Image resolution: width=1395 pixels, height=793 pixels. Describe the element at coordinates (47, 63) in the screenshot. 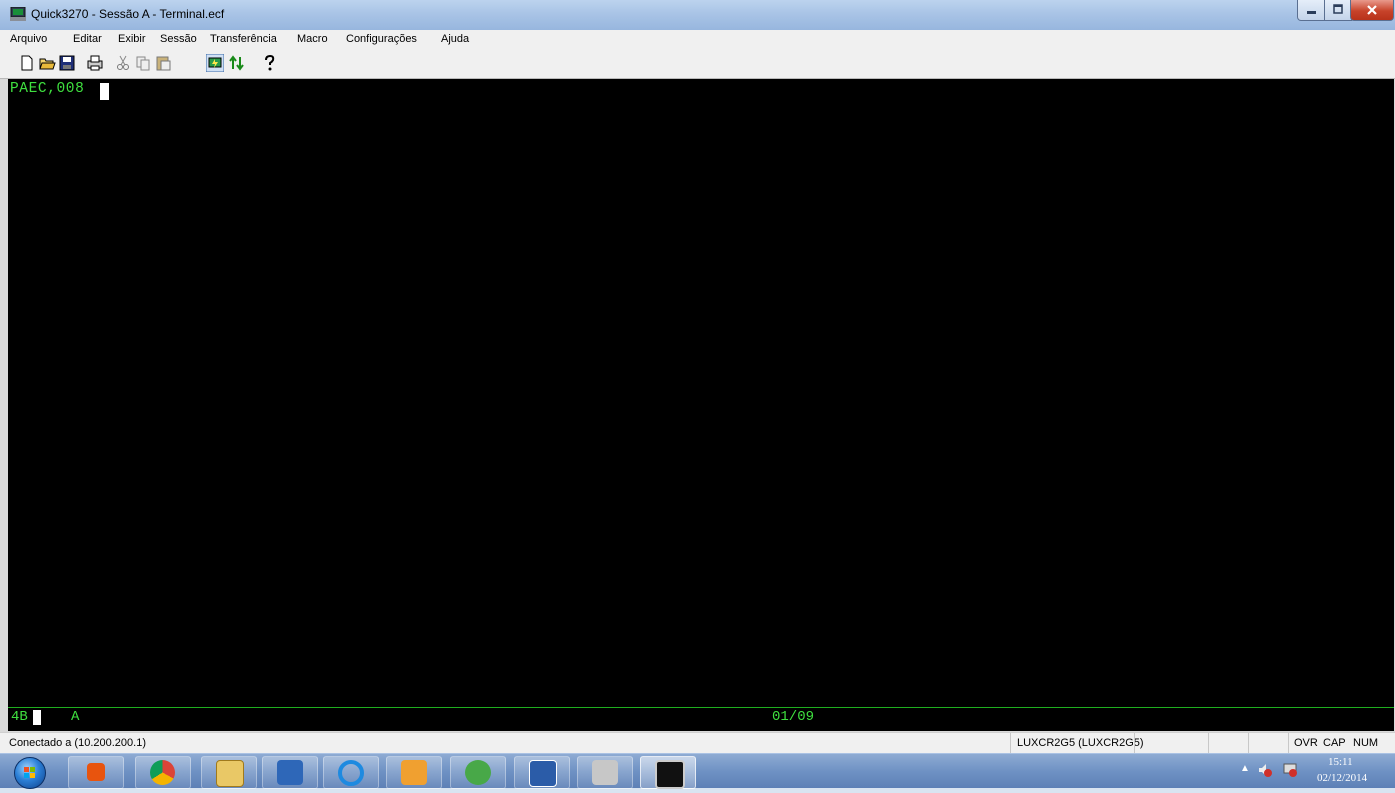

I see `open-folder-icon` at that location.